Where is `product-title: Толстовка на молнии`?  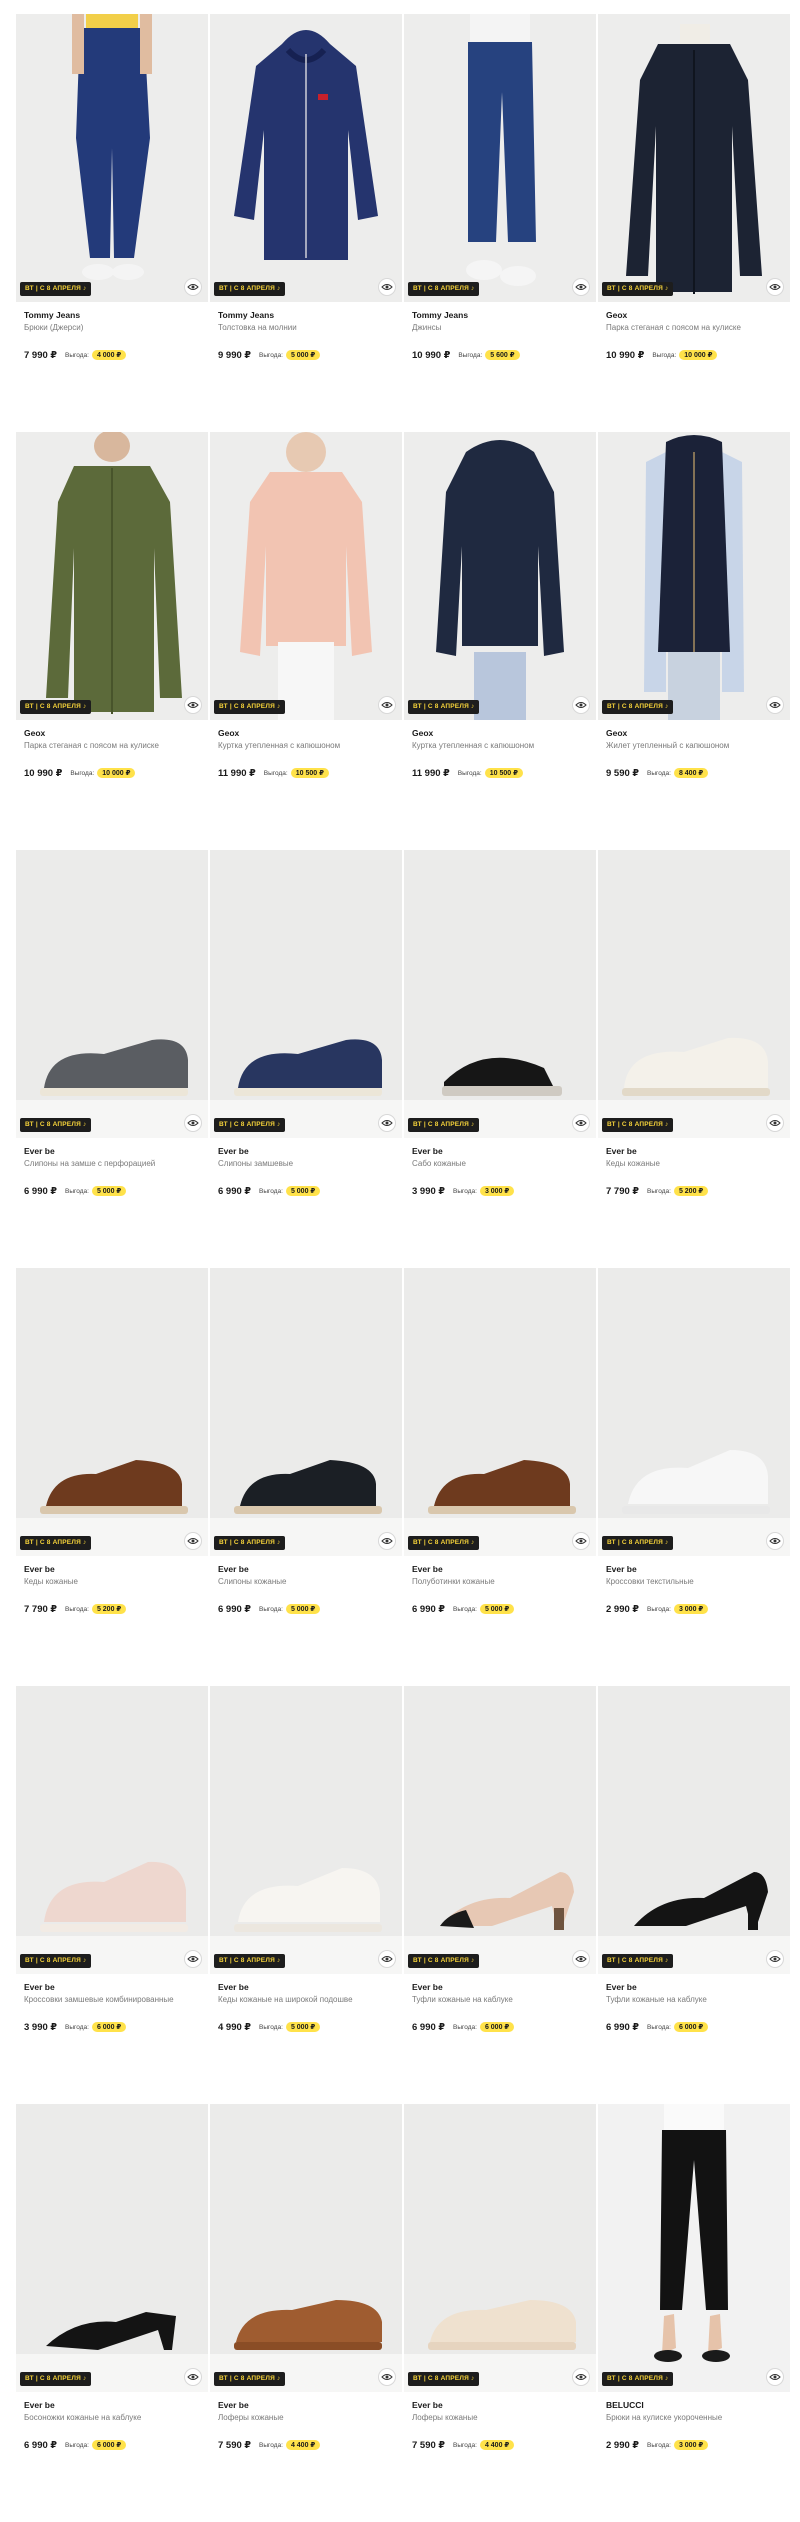 product-title: Толстовка на молнии is located at coordinates (306, 328).